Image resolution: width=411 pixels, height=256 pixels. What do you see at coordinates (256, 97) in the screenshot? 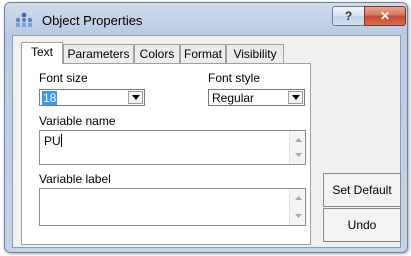
I see `font-style-select: Regular` at bounding box center [256, 97].